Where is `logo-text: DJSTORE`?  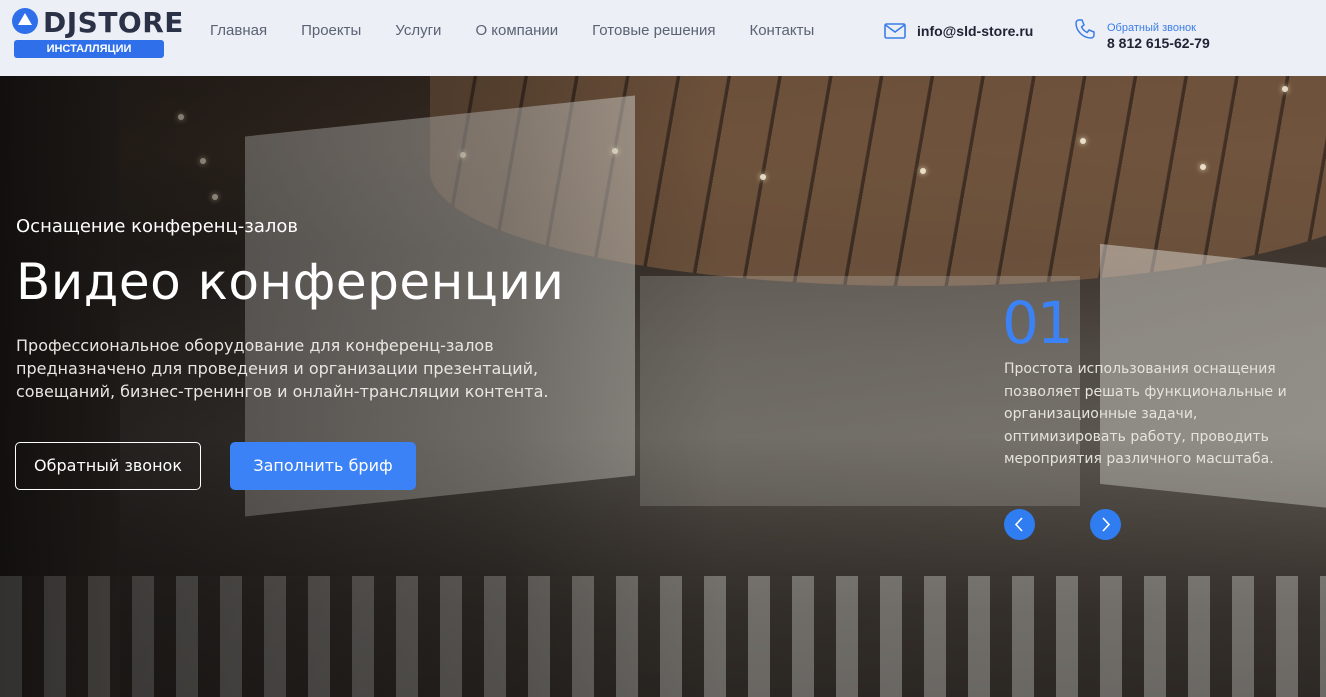 logo-text: DJSTORE is located at coordinates (113, 22).